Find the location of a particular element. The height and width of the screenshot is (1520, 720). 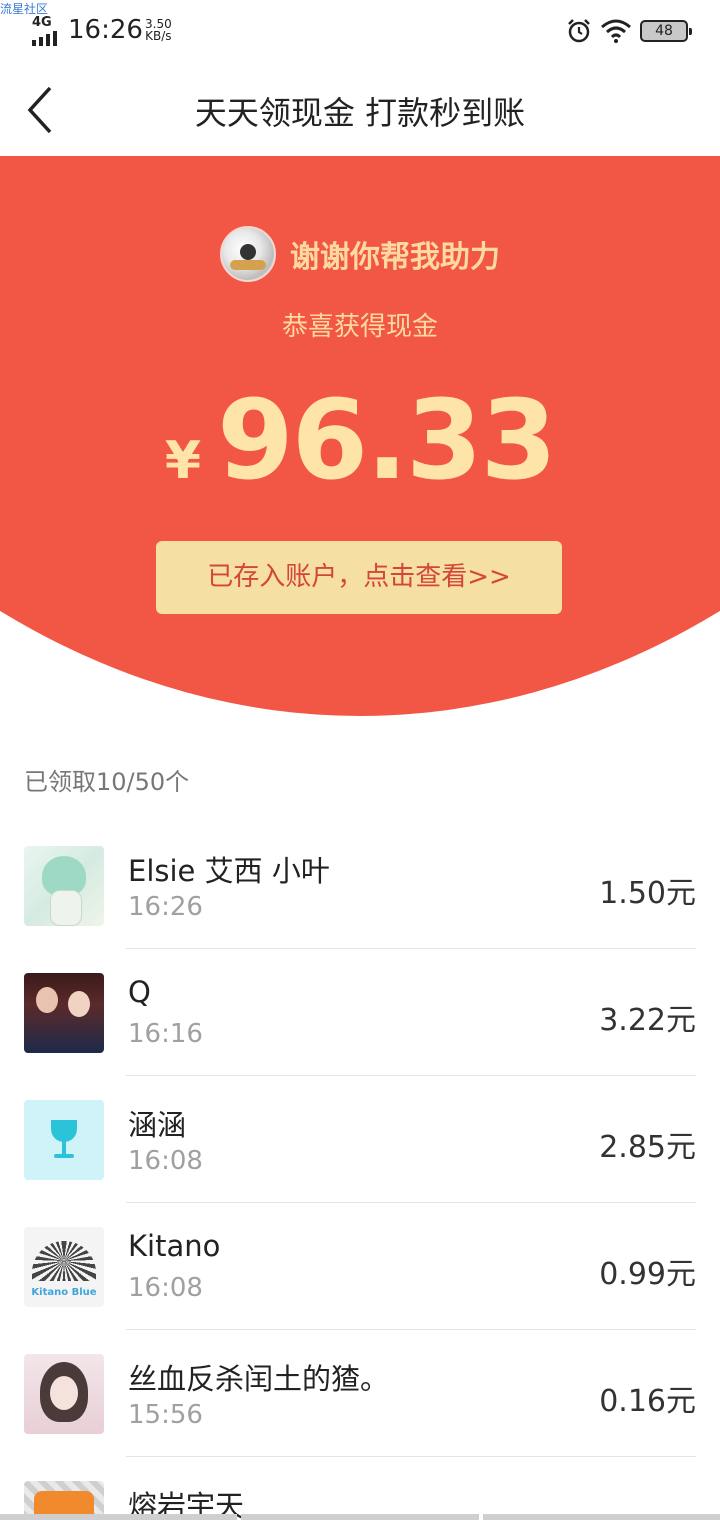

claim-amount: 2.85元 is located at coordinates (647, 1147).